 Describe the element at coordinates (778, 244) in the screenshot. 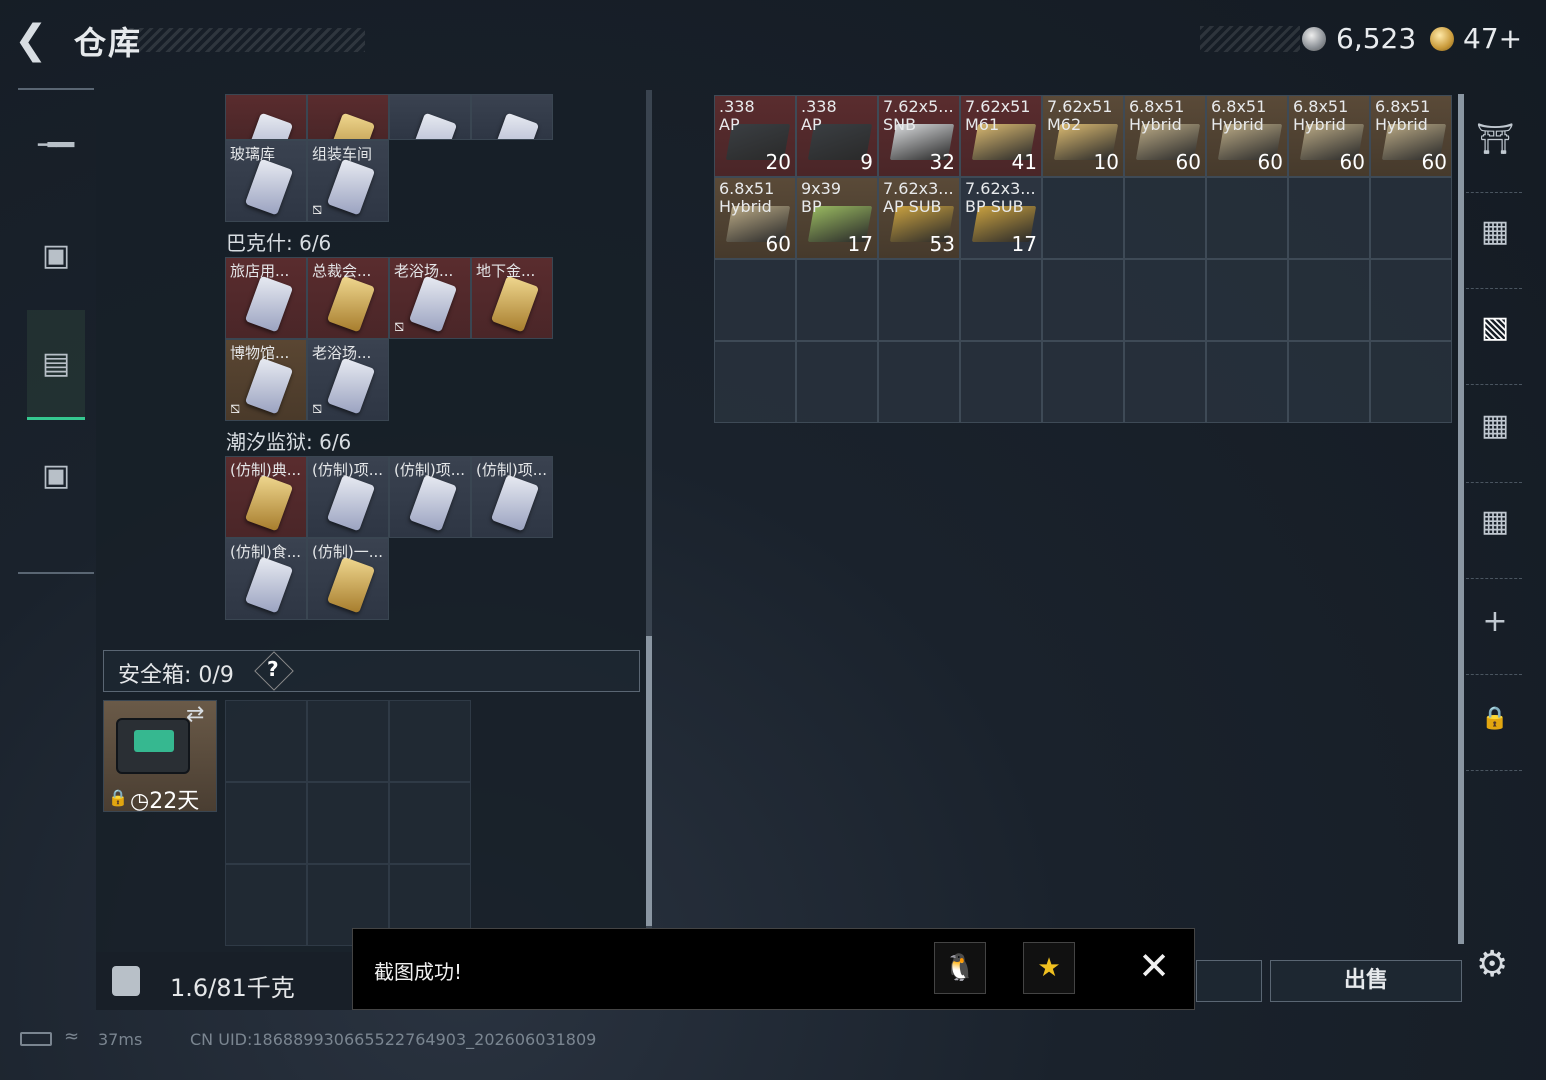

I see `ammo-quantity: 60` at that location.